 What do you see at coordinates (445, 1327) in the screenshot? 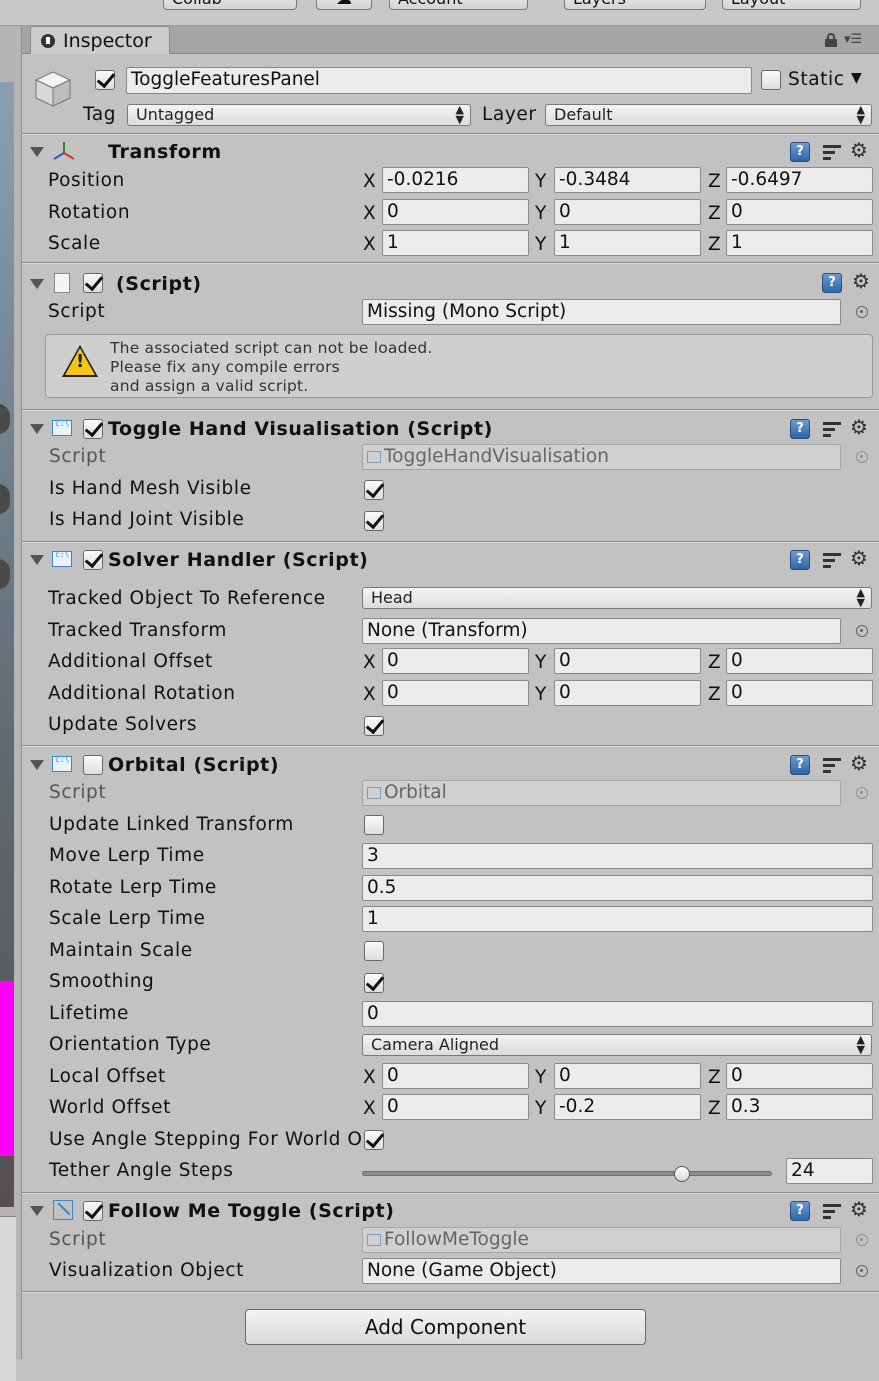
I see `add-component-button: Add Component` at bounding box center [445, 1327].